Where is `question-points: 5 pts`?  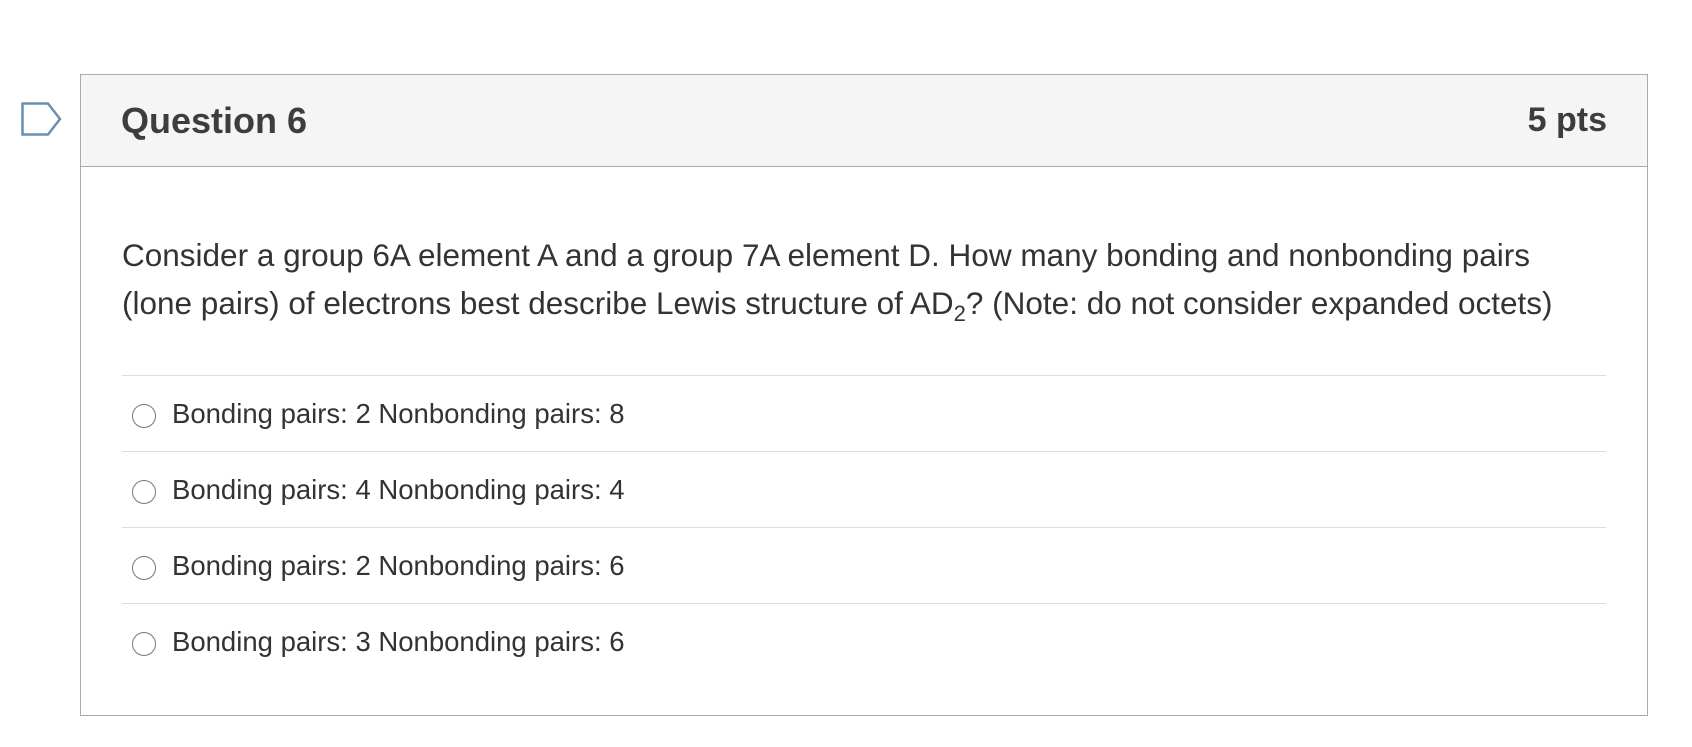
question-points: 5 pts is located at coordinates (1567, 120).